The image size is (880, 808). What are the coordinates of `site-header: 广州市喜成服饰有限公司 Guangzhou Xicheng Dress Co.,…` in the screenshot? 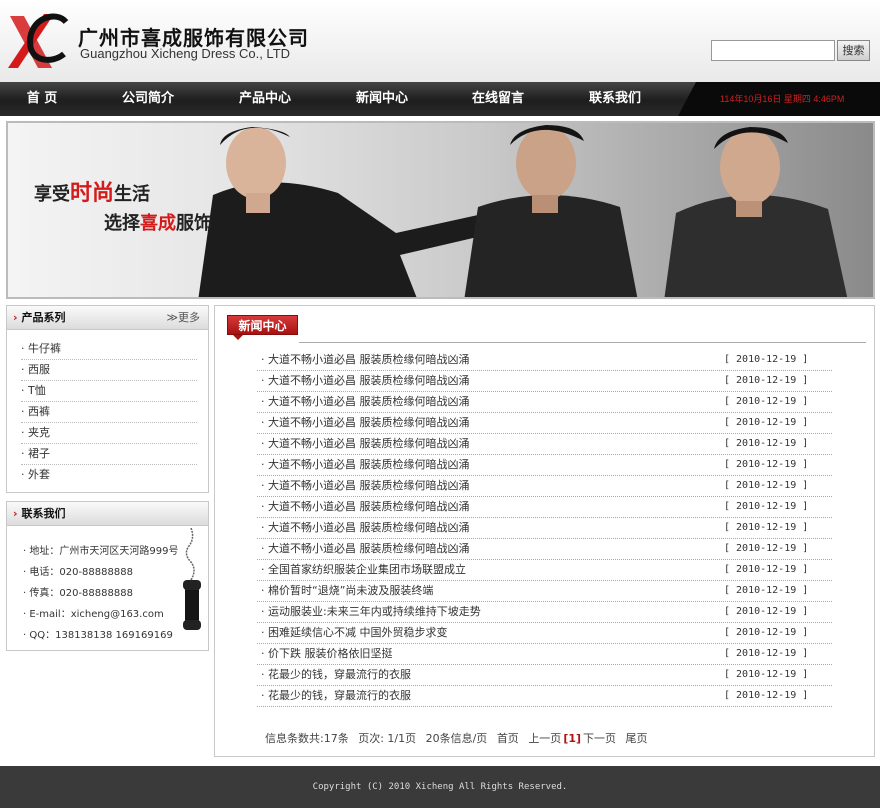 It's located at (440, 41).